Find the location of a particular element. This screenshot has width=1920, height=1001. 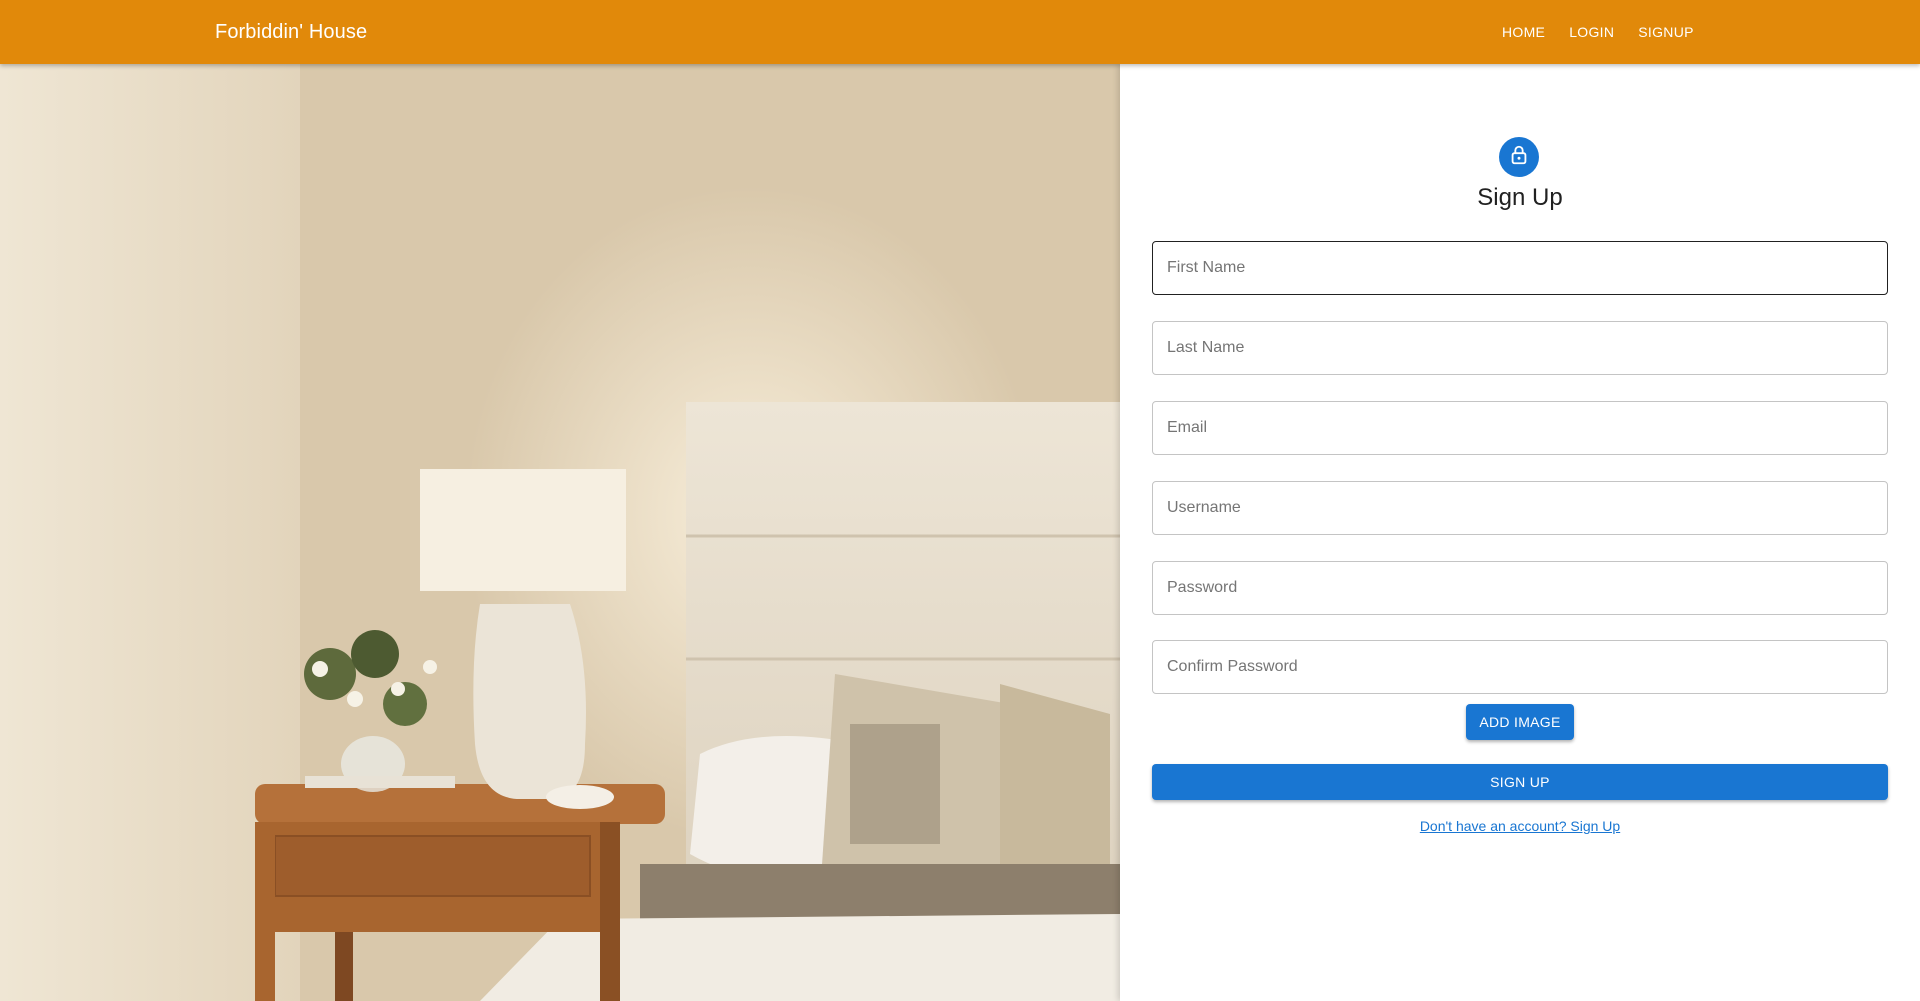

confirm-password-input is located at coordinates (1520, 667).